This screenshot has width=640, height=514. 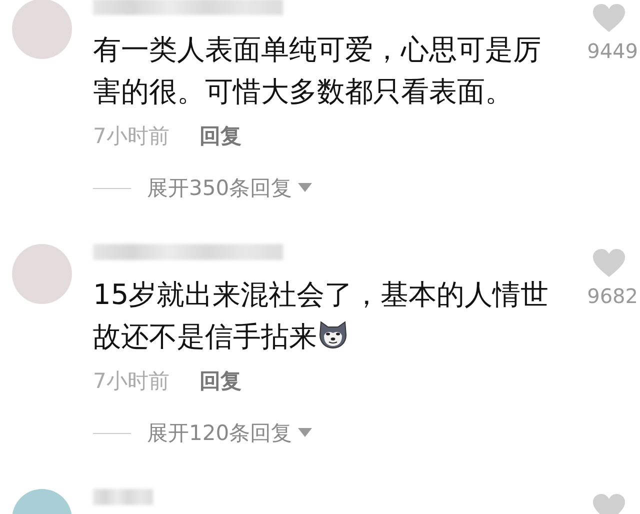 What do you see at coordinates (317, 71) in the screenshot?
I see `comment-text: 有一类人表面单纯可爱，心思可是厉害的很。可惜大多数都只看表面。` at bounding box center [317, 71].